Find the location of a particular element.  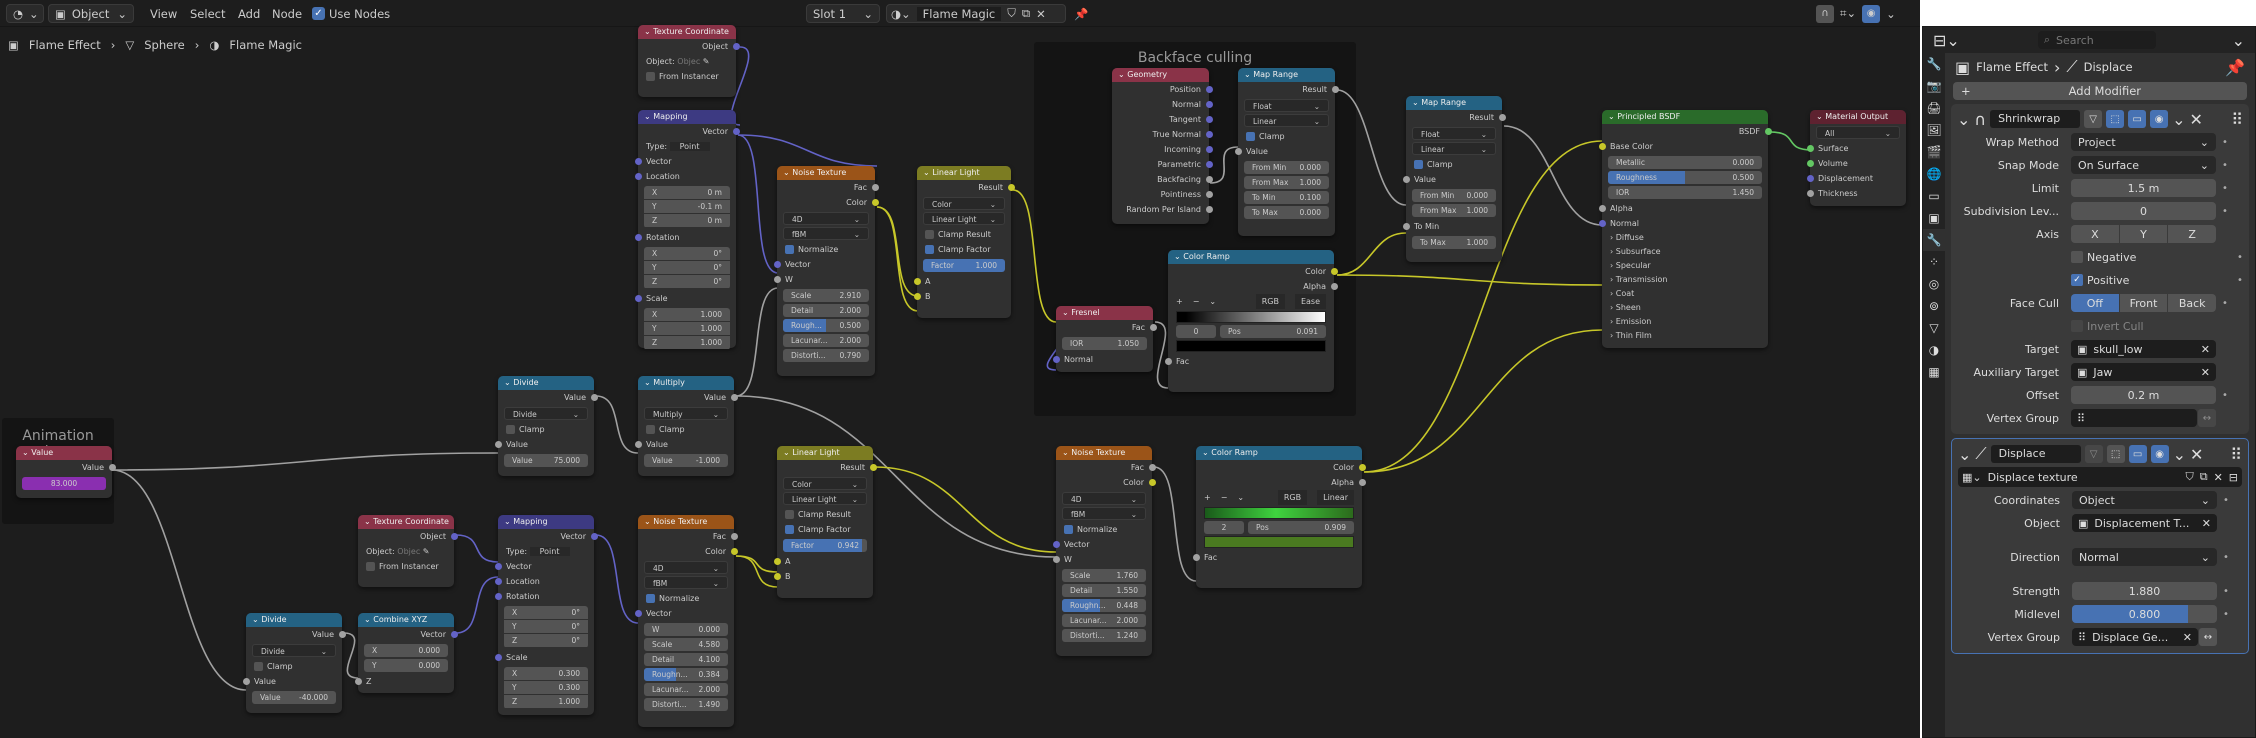

scale-y: Y 0.300 is located at coordinates (546, 687).